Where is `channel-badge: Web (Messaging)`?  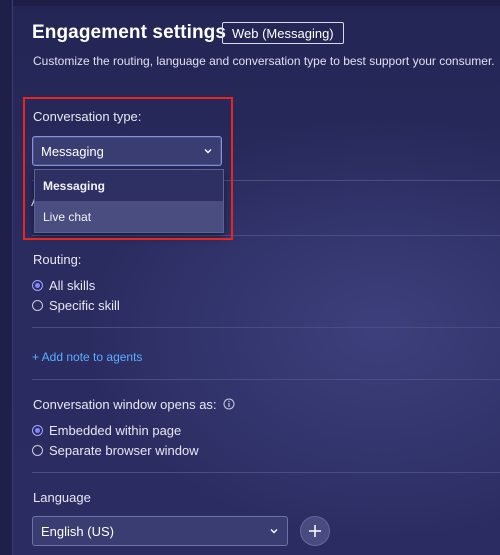
channel-badge: Web (Messaging) is located at coordinates (283, 33).